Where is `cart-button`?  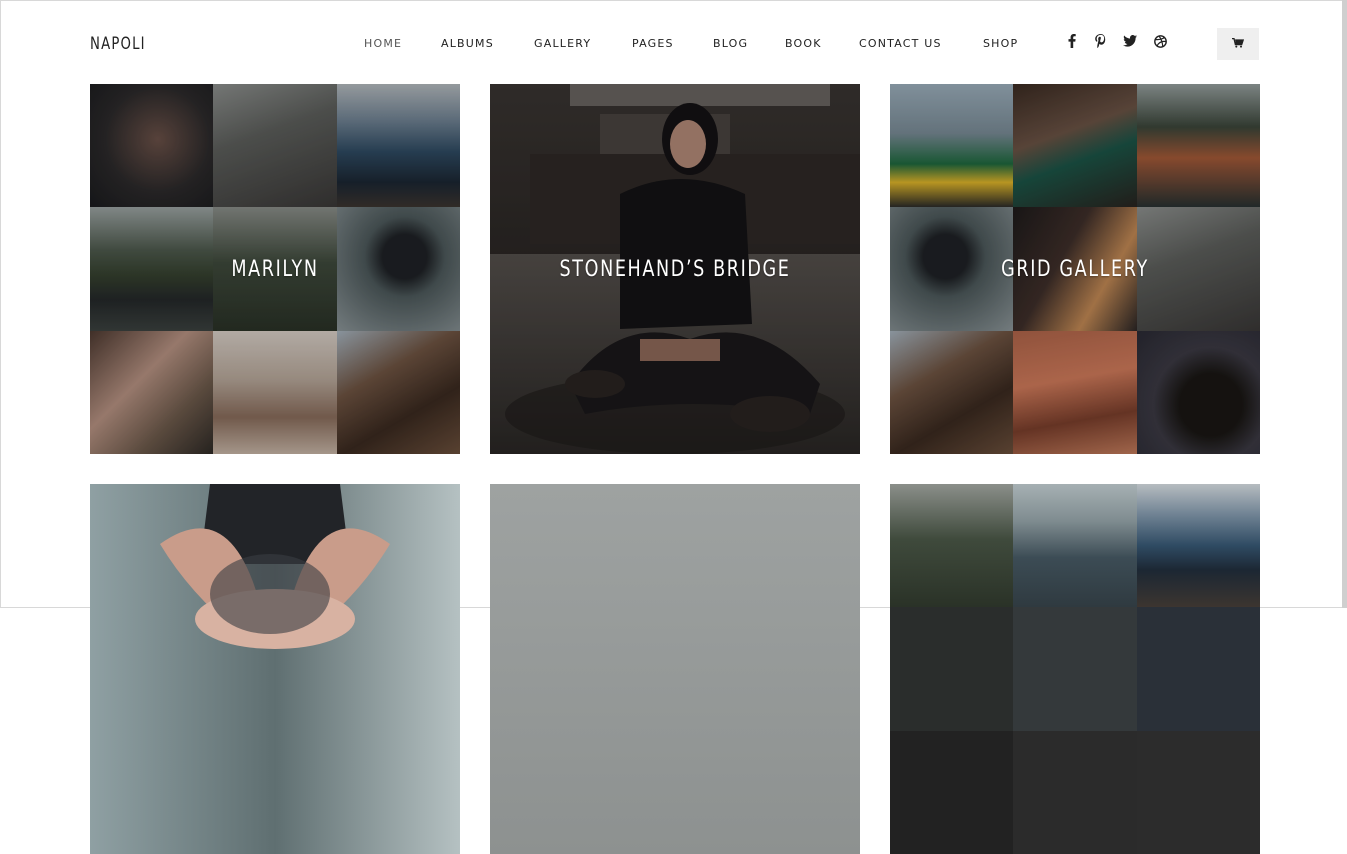 cart-button is located at coordinates (1238, 44).